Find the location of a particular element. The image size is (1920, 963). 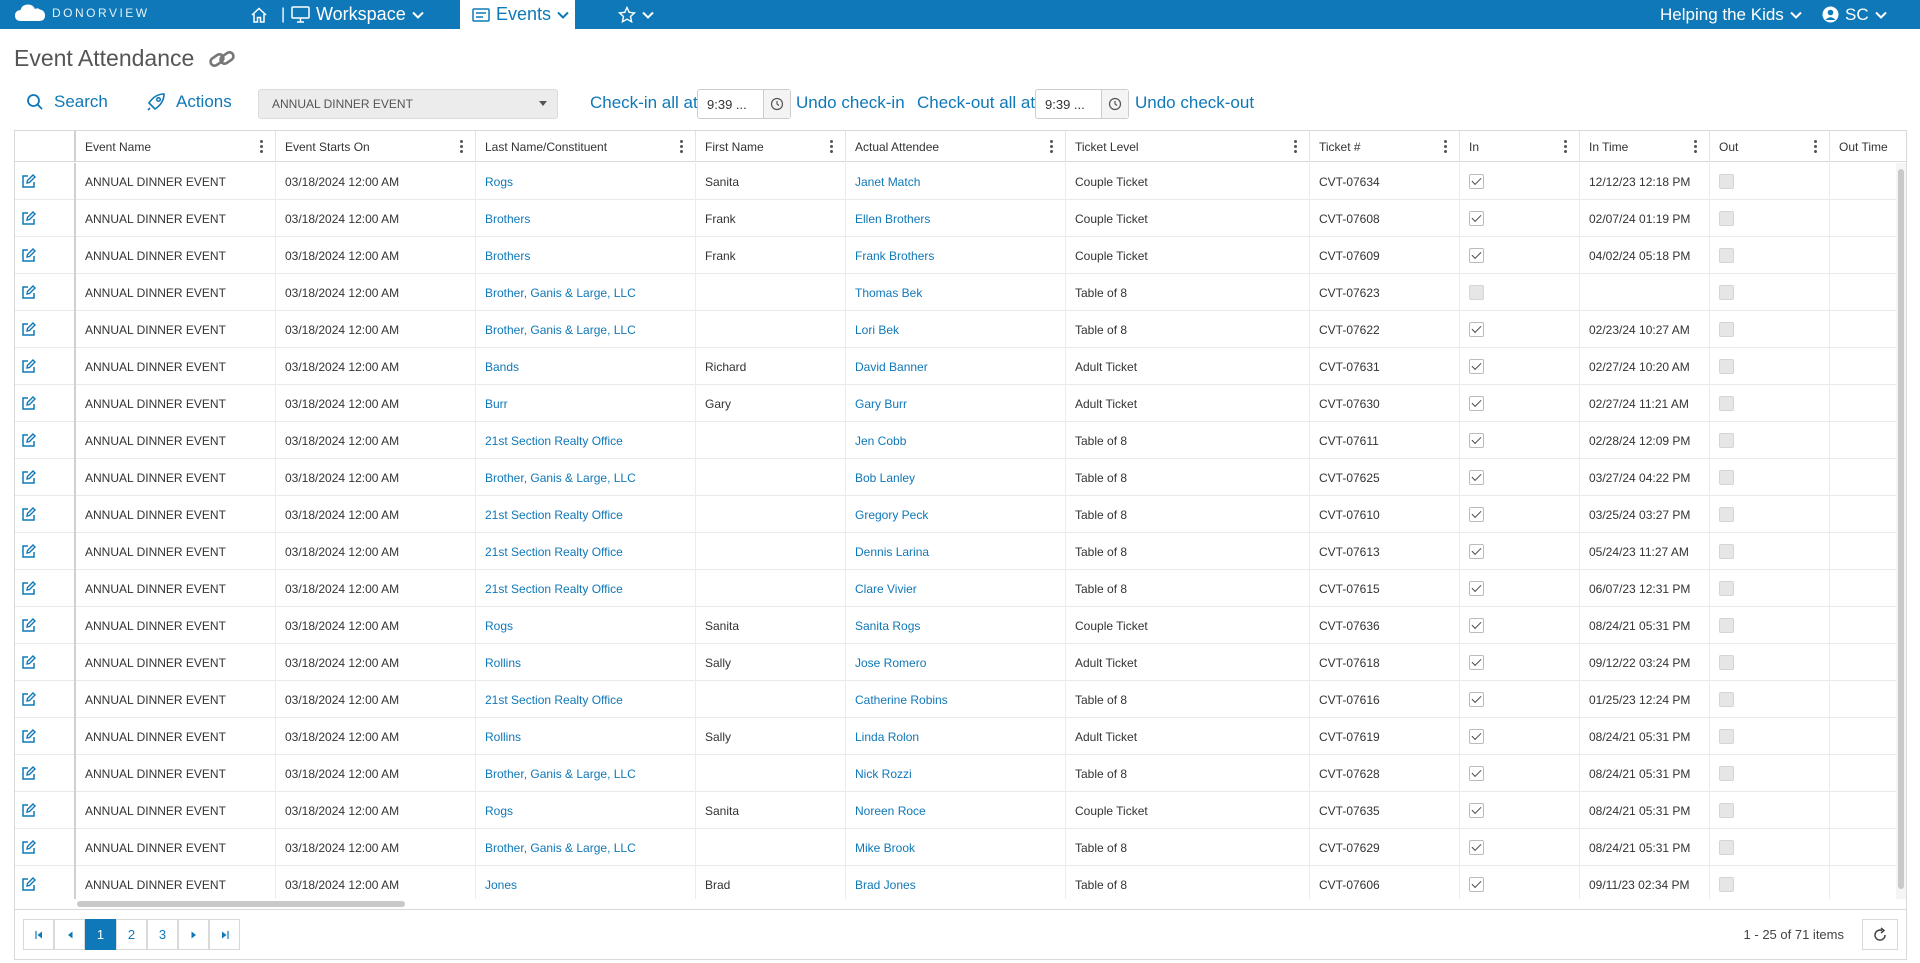

column-header-first: First Name is located at coordinates (771, 146).